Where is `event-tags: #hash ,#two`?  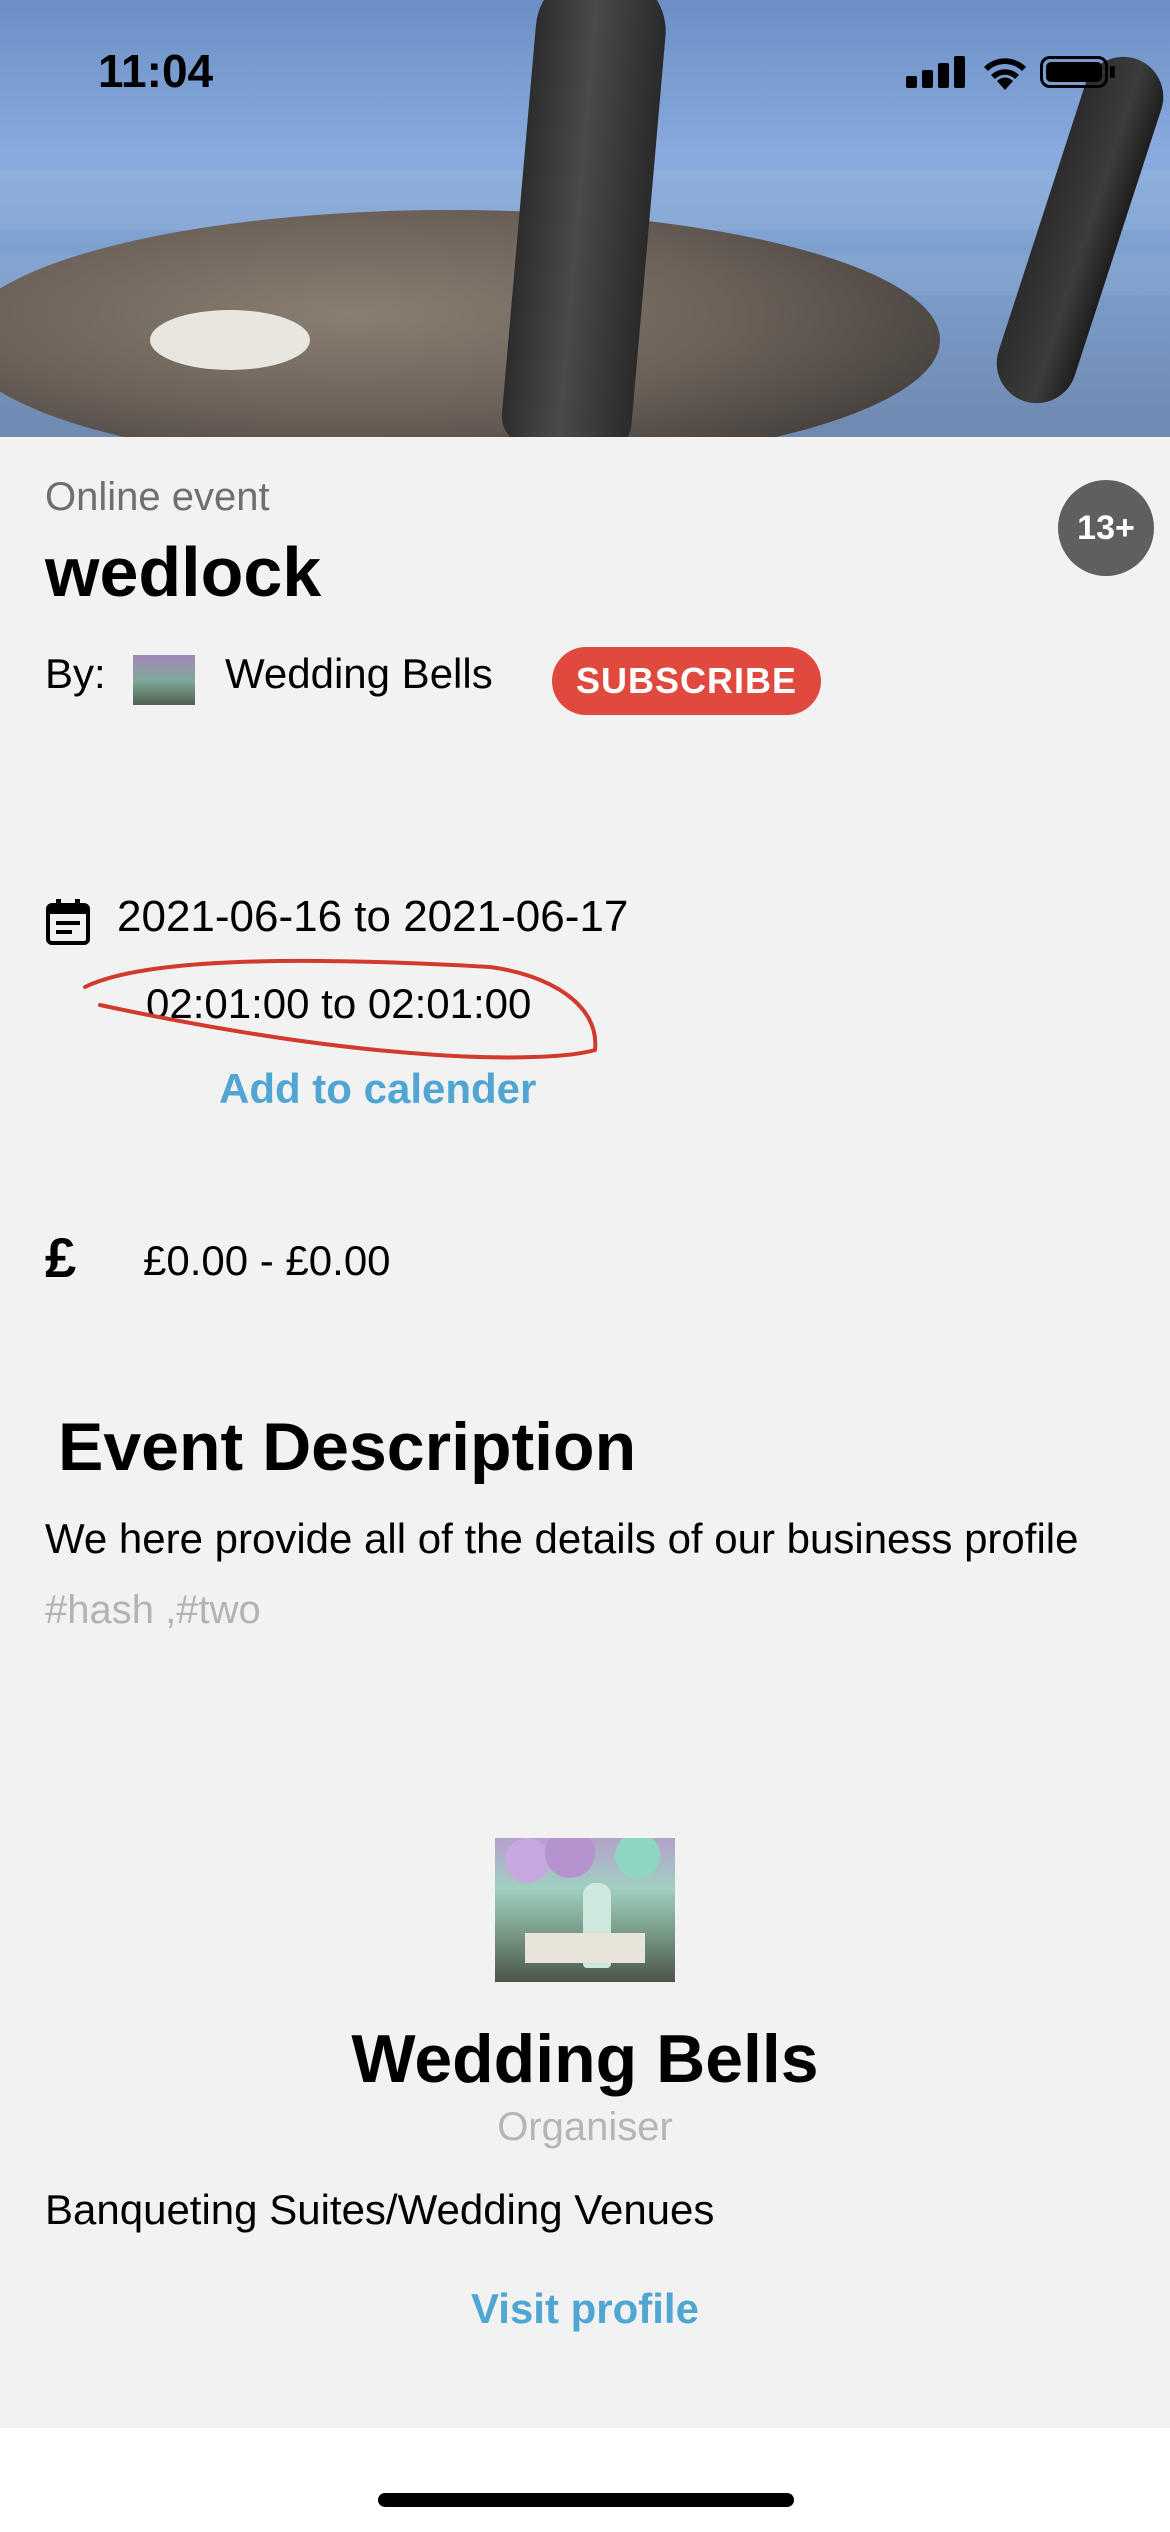 event-tags: #hash ,#two is located at coordinates (153, 1610).